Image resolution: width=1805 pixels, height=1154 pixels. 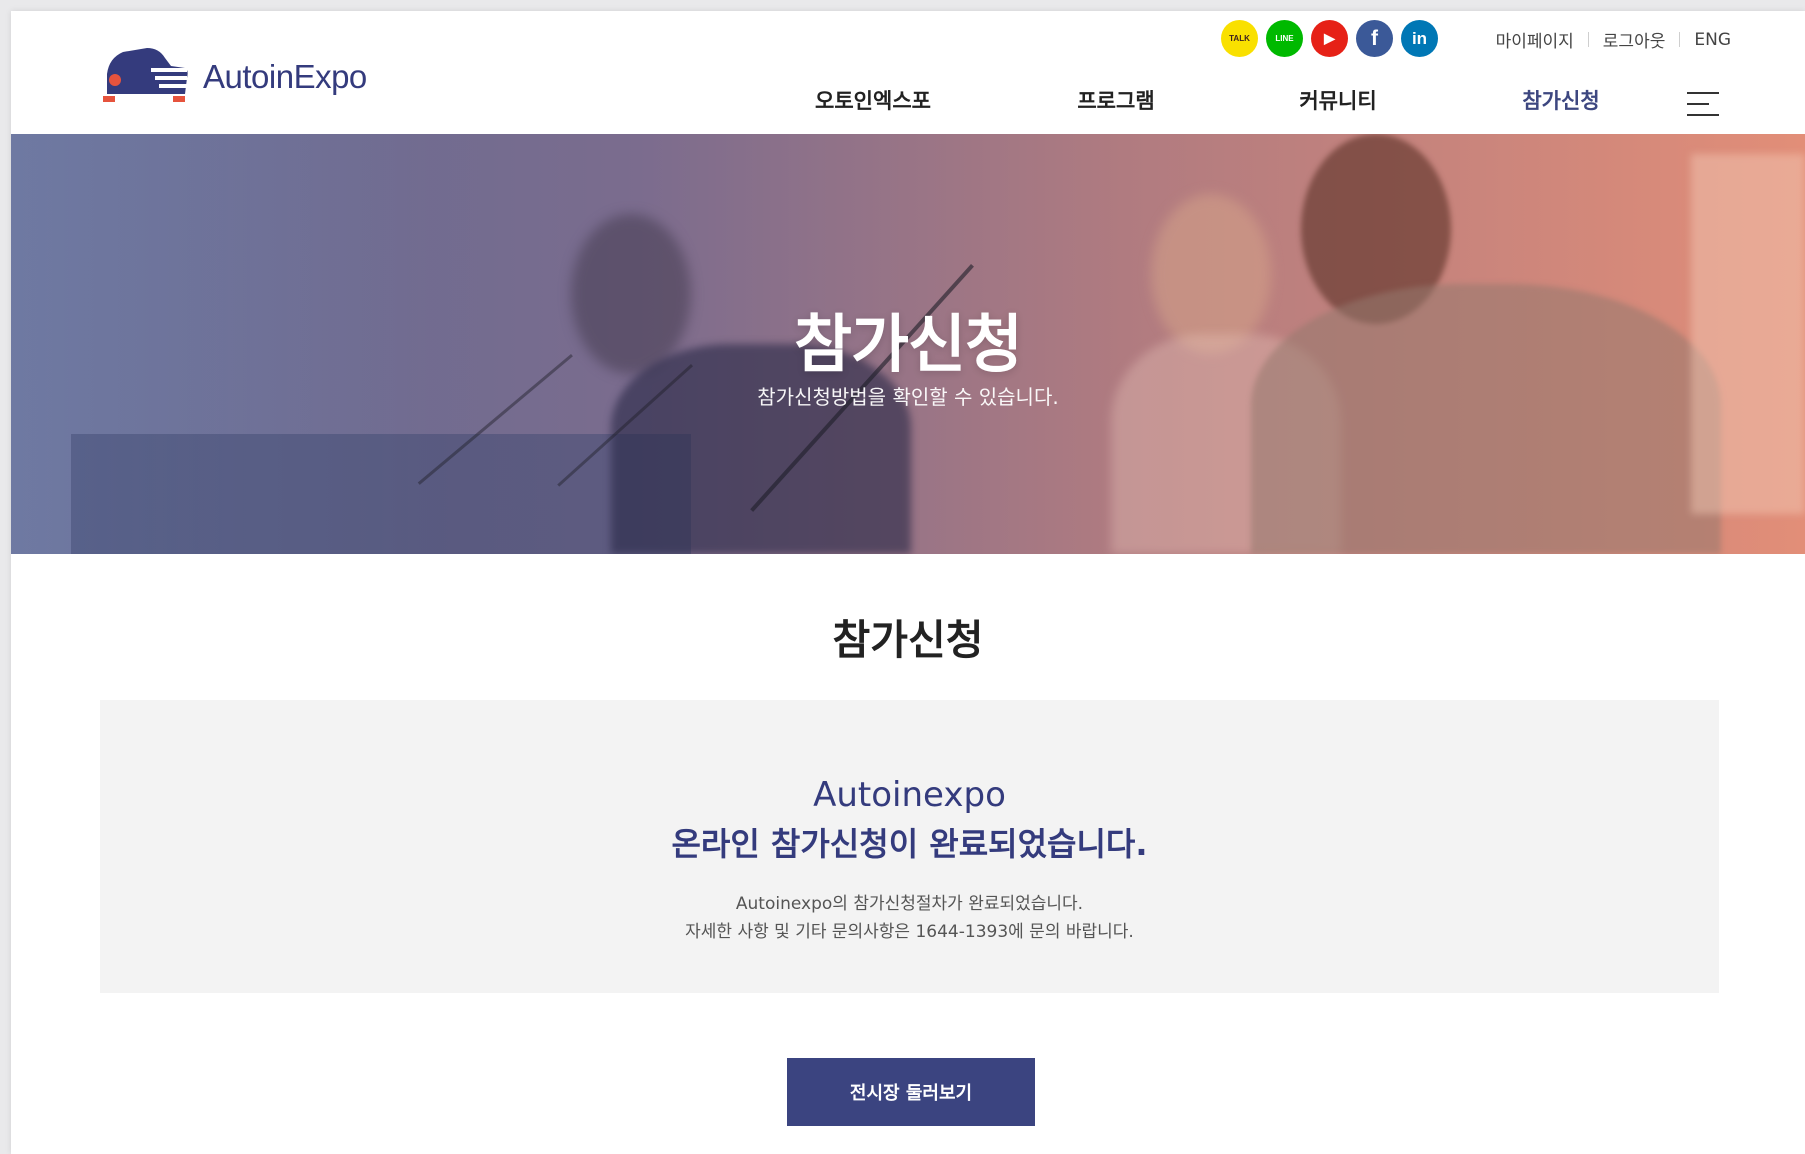 What do you see at coordinates (911, 1092) in the screenshot?
I see `view-exhibition-button: 전시장 둘러보기` at bounding box center [911, 1092].